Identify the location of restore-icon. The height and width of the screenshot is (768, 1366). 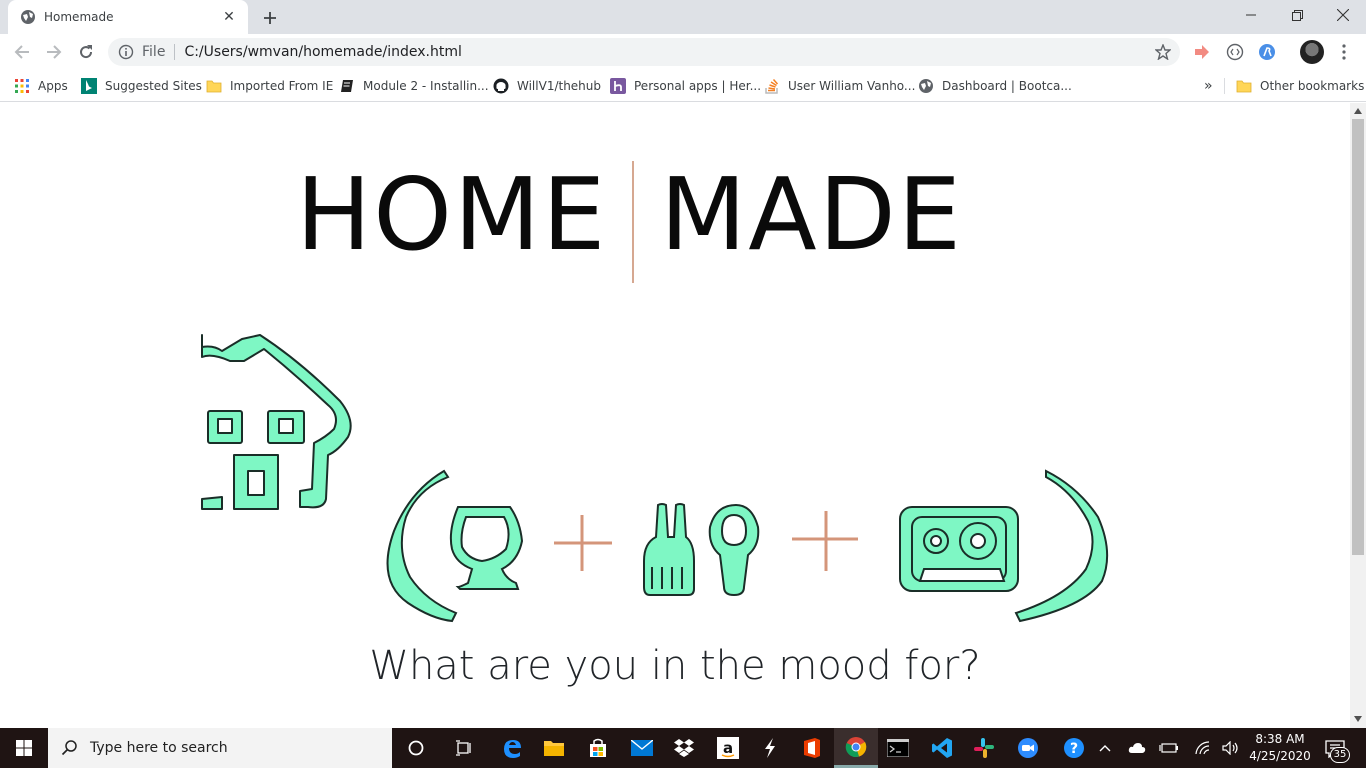
(1297, 15).